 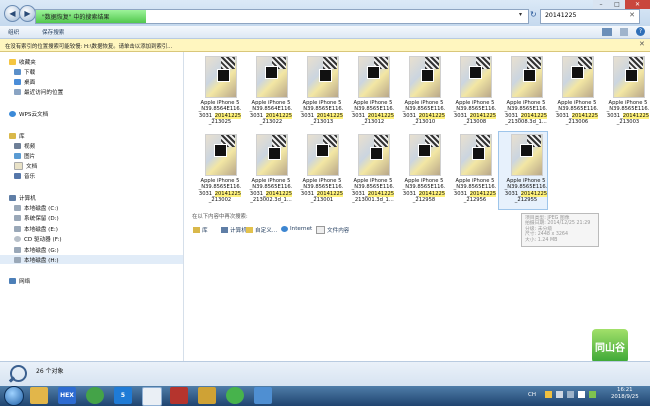 I want to click on address-input: "数据恢复" 中的搜索结果, so click(x=282, y=16).